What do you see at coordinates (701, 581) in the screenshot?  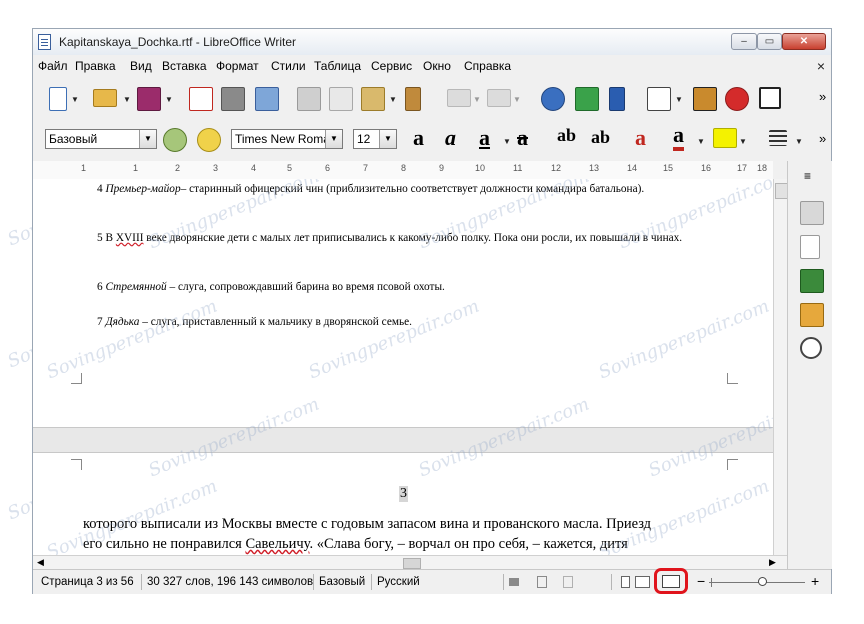 I see `zoom-out-button: −` at bounding box center [701, 581].